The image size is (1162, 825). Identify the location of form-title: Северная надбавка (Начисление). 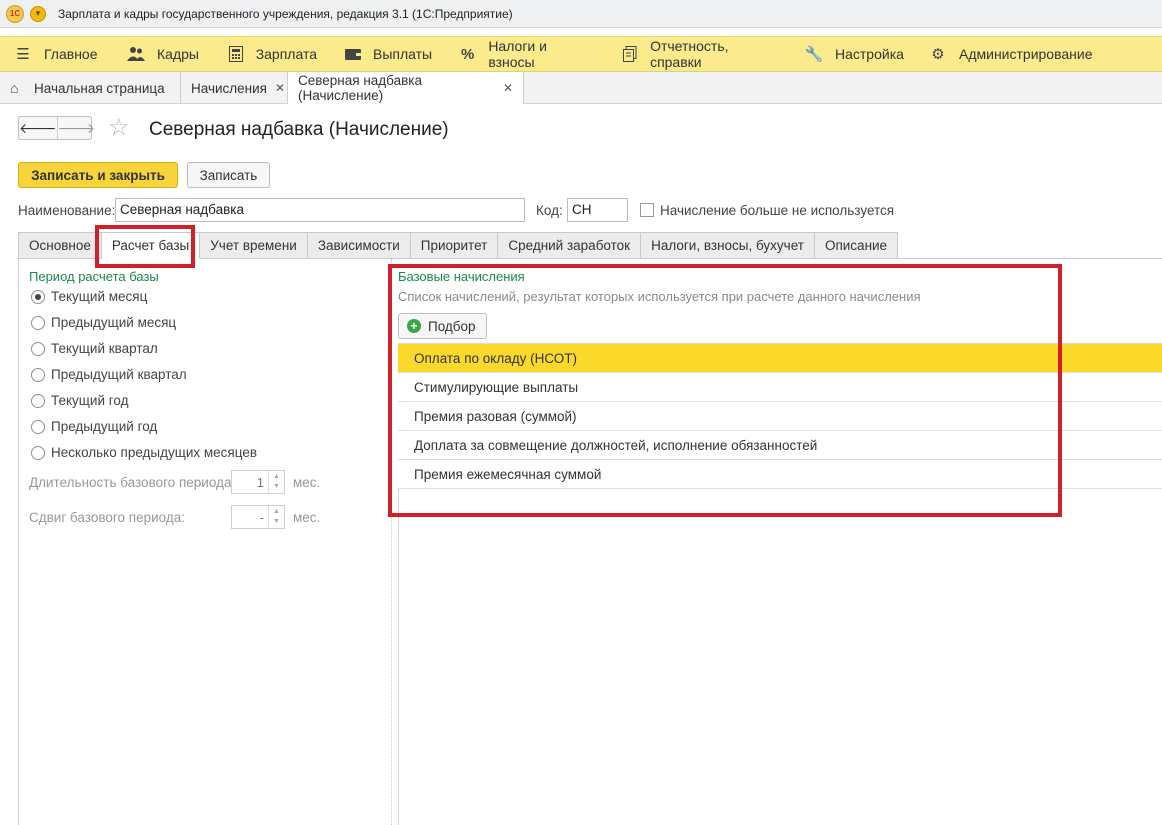
(299, 129).